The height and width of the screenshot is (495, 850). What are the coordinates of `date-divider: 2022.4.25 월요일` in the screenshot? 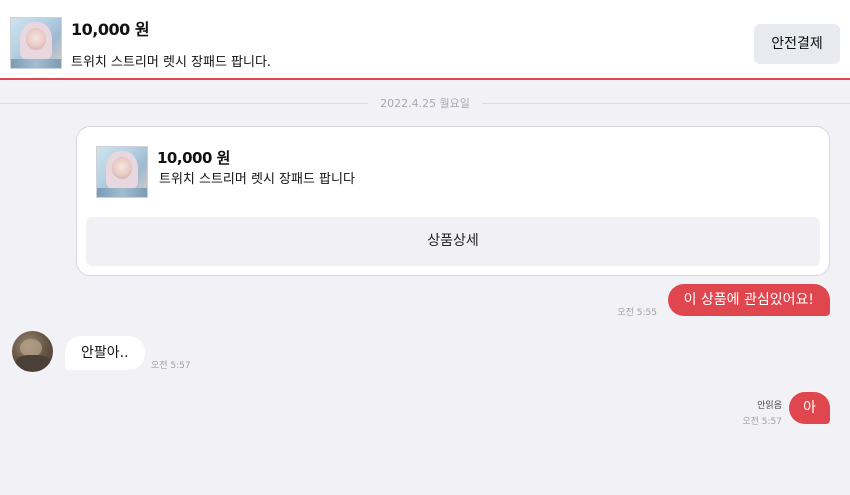 It's located at (425, 103).